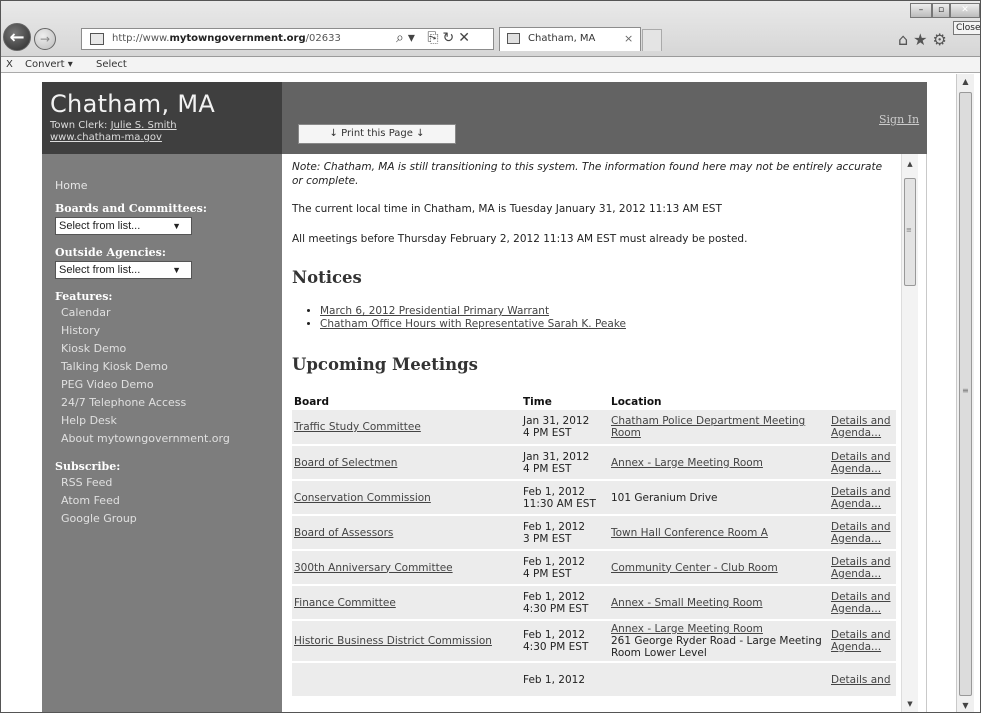 The width and height of the screenshot is (981, 713). What do you see at coordinates (168, 367) in the screenshot?
I see `sidebar-item-talking-kiosk-demo: Talking Kiosk Demo` at bounding box center [168, 367].